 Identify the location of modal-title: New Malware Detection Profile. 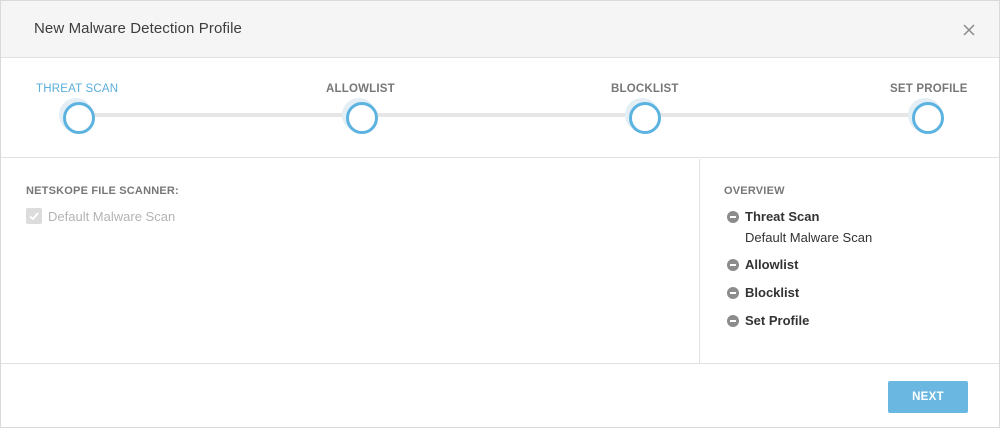
(138, 28).